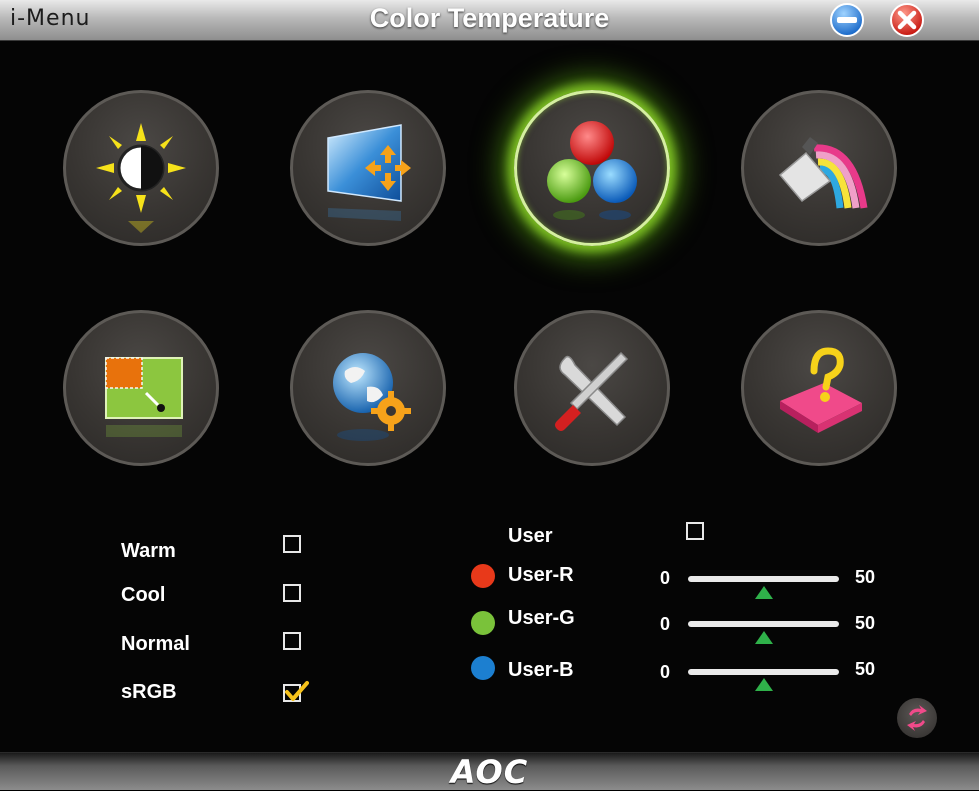 The height and width of the screenshot is (791, 979). I want to click on blue-dot-icon, so click(483, 668).